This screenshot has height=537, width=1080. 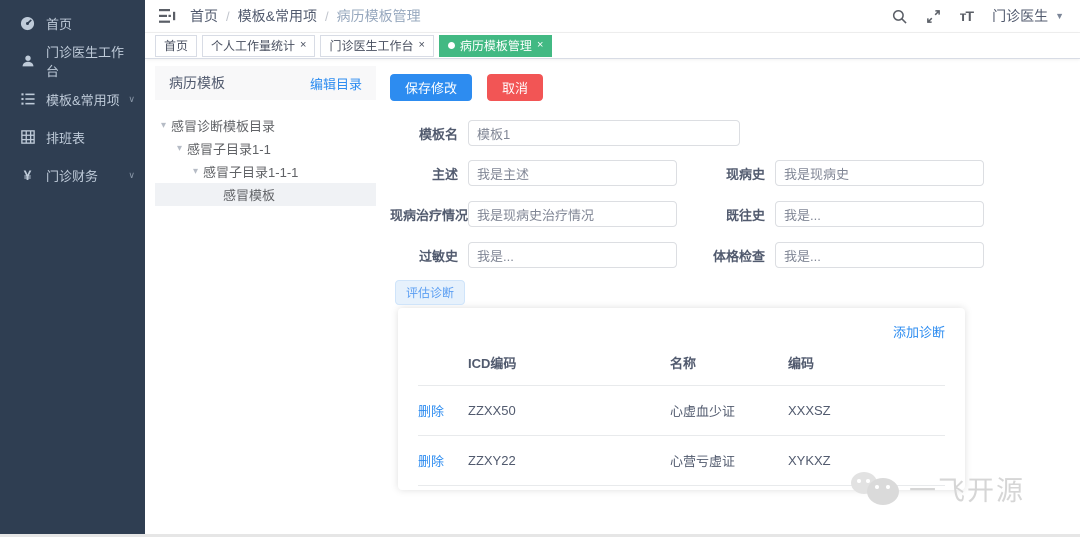 I want to click on breadcrumb: 首页 / 模板&常用项 / 病历模板管理, so click(x=305, y=16).